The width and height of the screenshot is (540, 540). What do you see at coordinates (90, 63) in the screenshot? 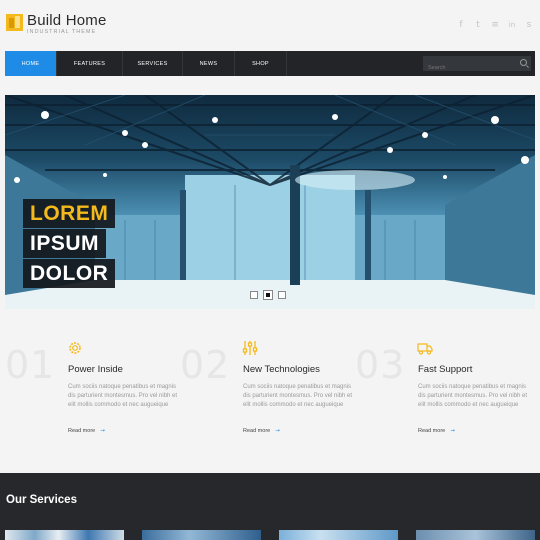
I see `nav-item-features: FEATURES` at bounding box center [90, 63].